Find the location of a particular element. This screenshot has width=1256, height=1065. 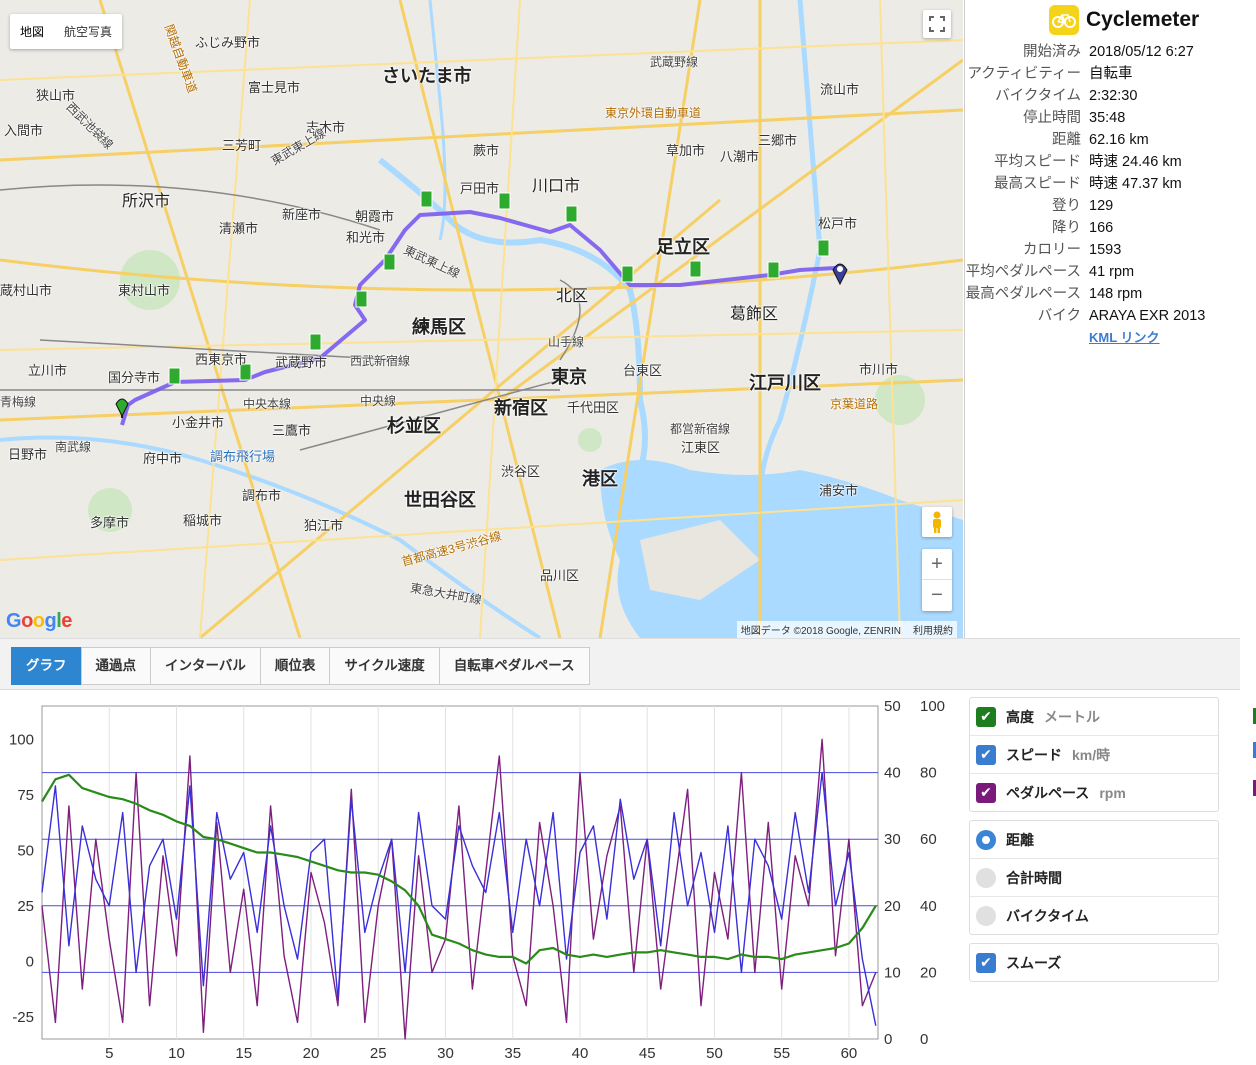

stat-label: 最高スピード is located at coordinates (1037, 184).